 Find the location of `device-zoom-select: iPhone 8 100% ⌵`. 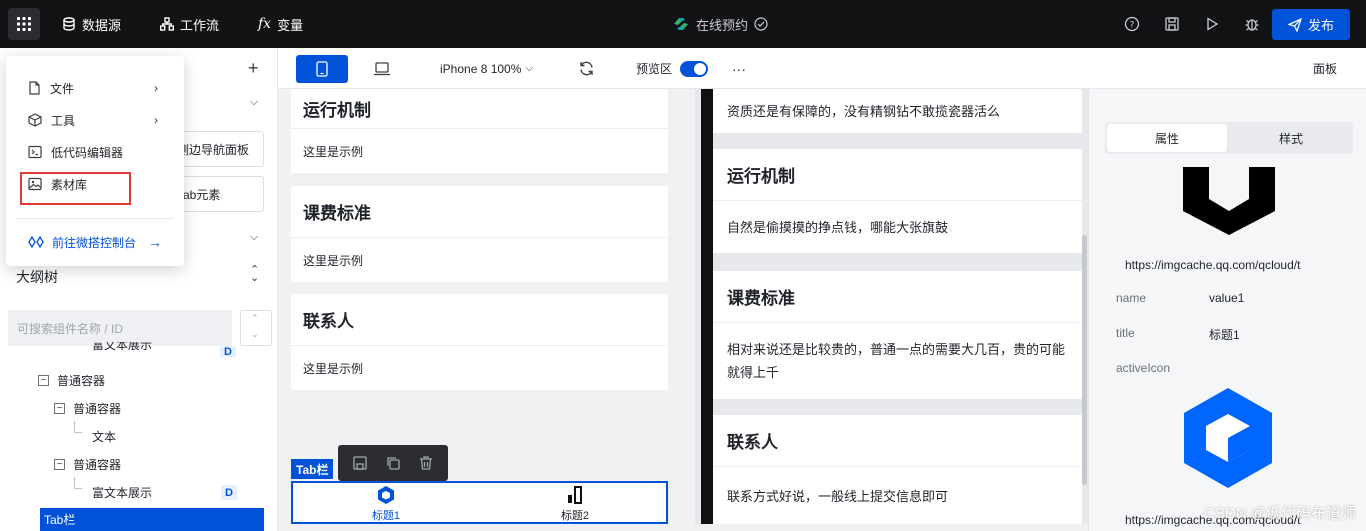

device-zoom-select: iPhone 8 100% ⌵ is located at coordinates (486, 68).